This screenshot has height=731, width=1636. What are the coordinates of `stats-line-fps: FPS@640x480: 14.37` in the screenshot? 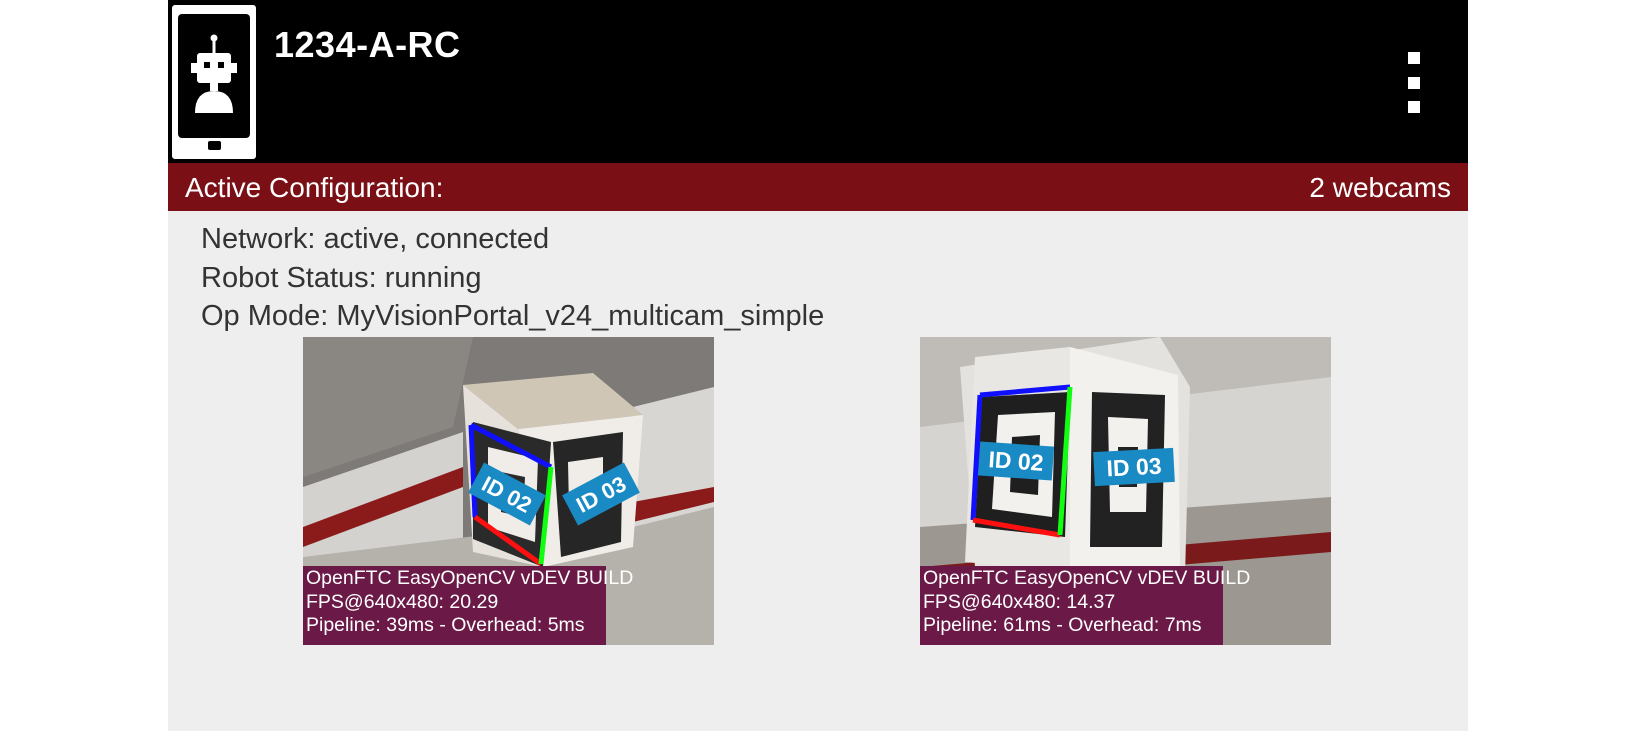 It's located at (1019, 601).